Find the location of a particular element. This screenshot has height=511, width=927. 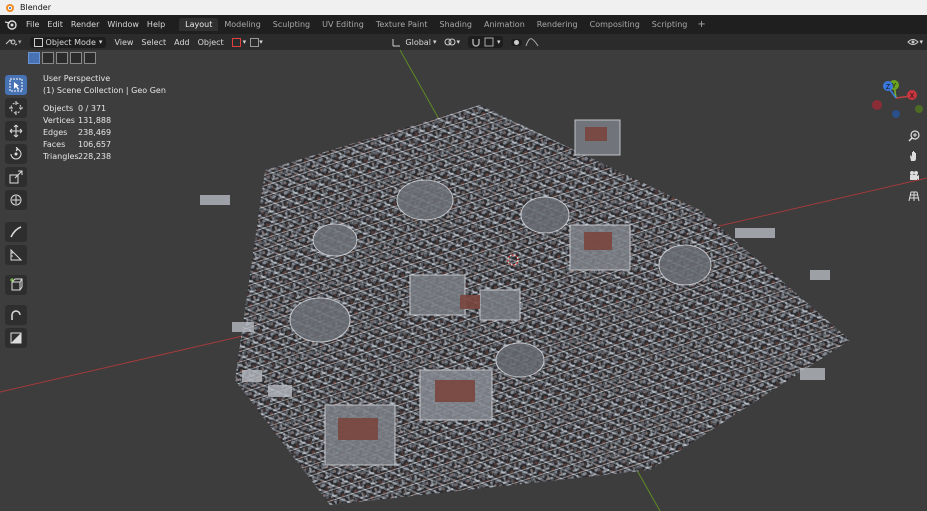

editor-type-button: ▾ is located at coordinates (13, 42).